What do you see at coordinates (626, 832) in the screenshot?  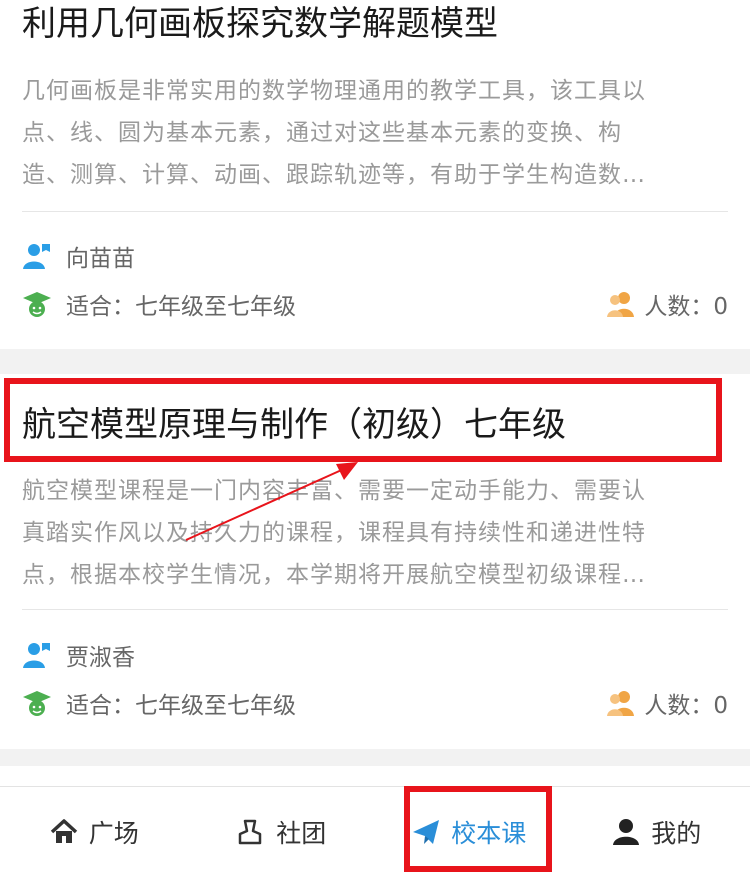 I see `user-icon` at bounding box center [626, 832].